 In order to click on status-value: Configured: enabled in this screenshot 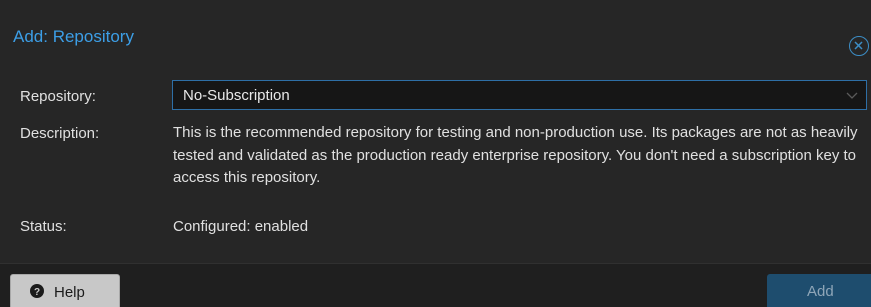, I will do `click(241, 226)`.